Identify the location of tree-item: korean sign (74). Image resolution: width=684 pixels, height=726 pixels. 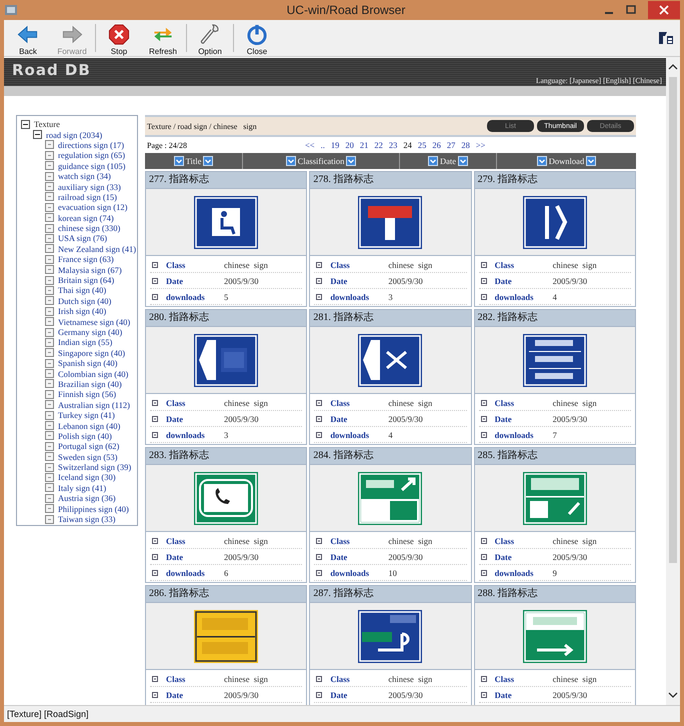
(86, 217).